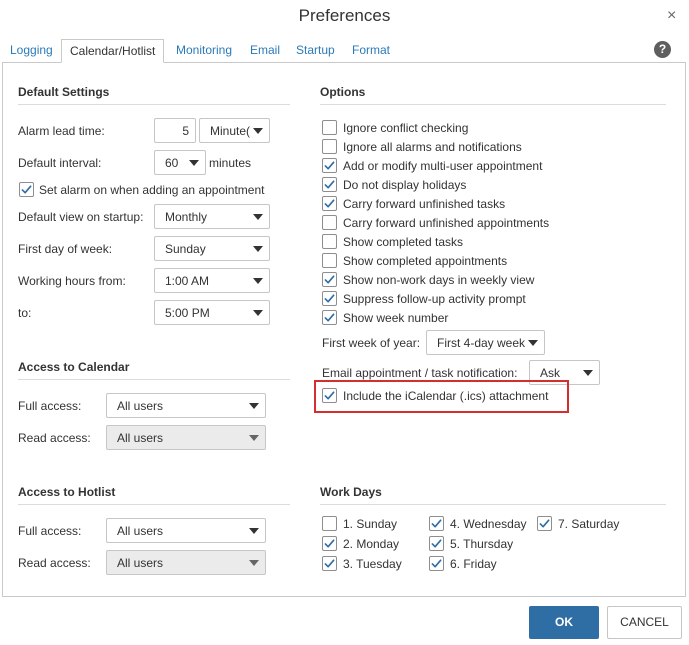 The image size is (689, 645). I want to click on option-label: Do not display holidays, so click(405, 185).